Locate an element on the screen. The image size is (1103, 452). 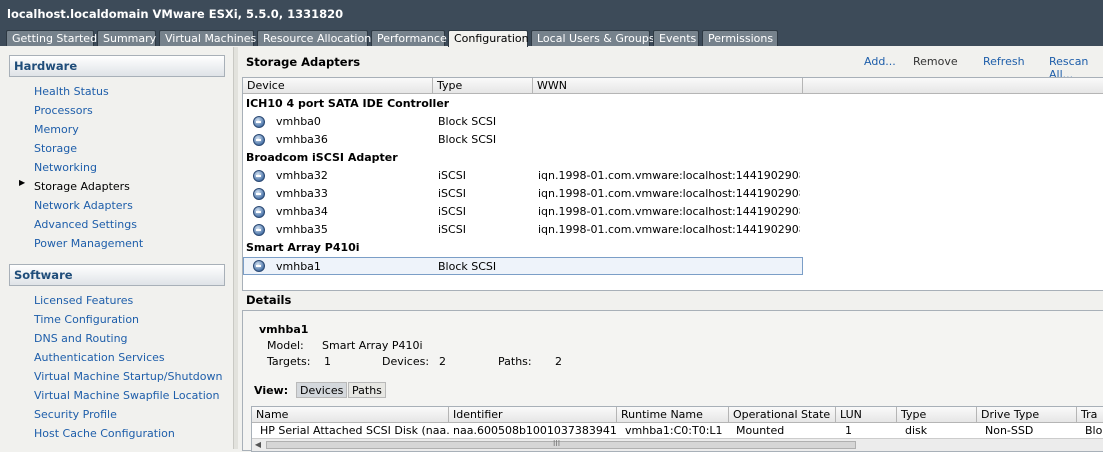
targets-label: Targets: is located at coordinates (289, 361).